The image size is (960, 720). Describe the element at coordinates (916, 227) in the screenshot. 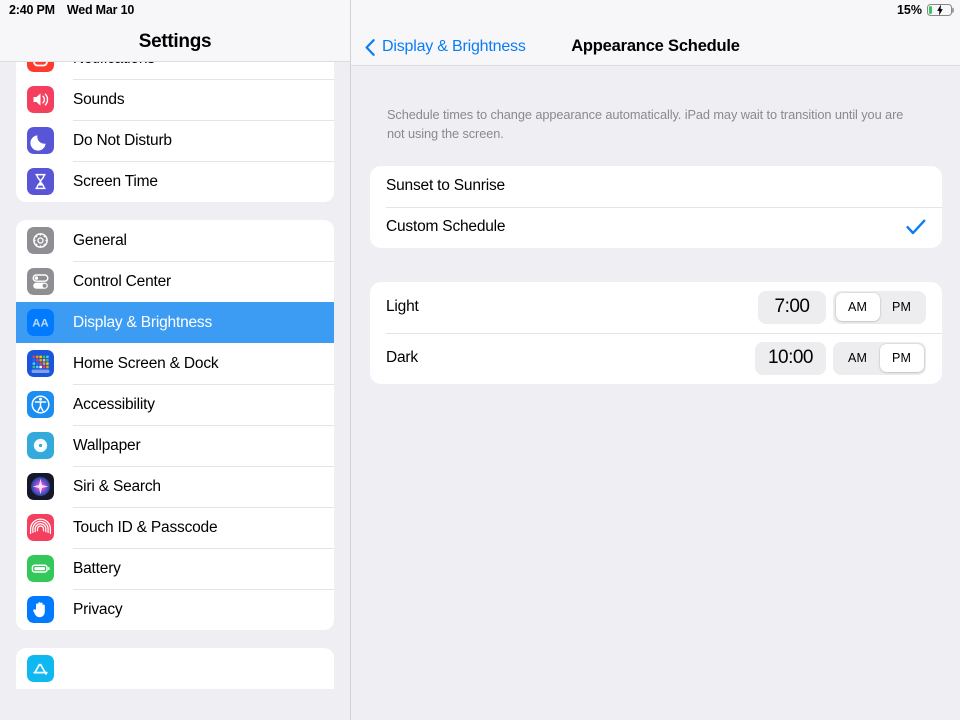

I see `checkmark-icon` at that location.